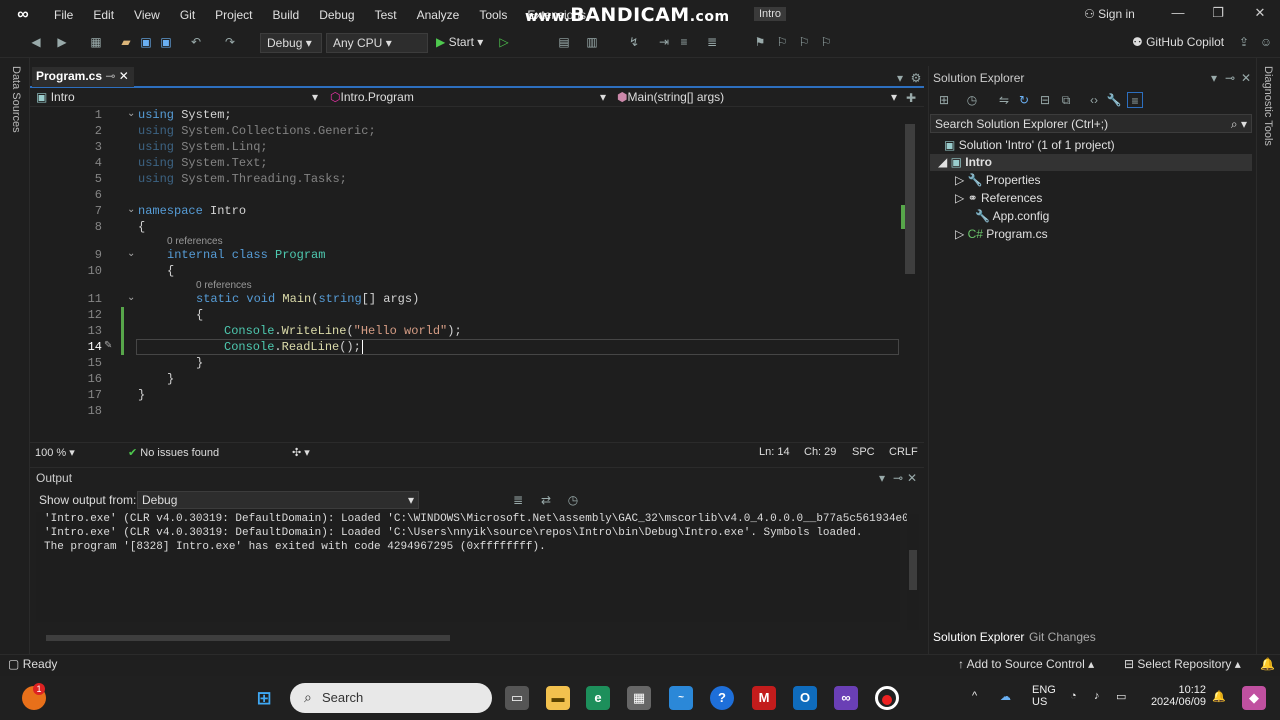 Image resolution: width=1280 pixels, height=720 pixels. I want to click on pending-changes-icon: ◷, so click(972, 100).